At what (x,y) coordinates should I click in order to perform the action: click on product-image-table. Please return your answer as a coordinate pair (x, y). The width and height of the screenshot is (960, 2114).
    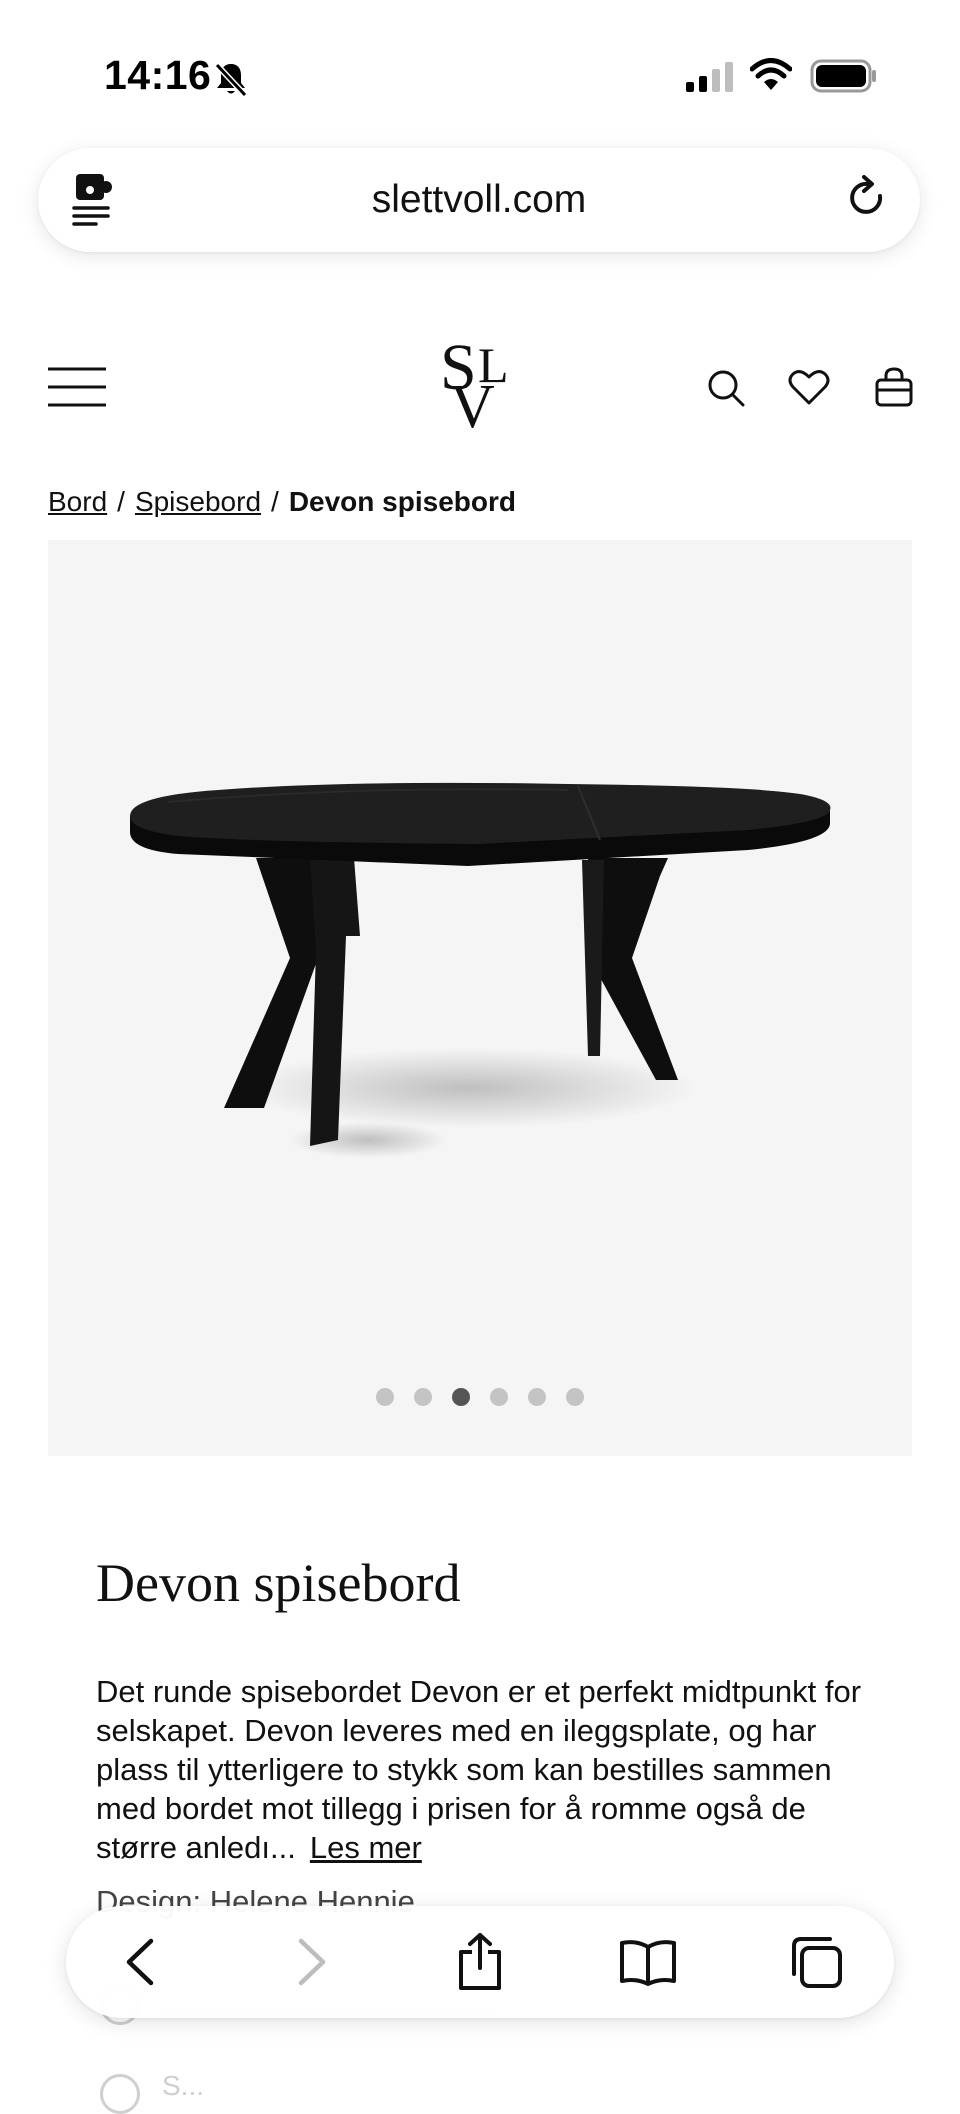
    Looking at the image, I should click on (480, 970).